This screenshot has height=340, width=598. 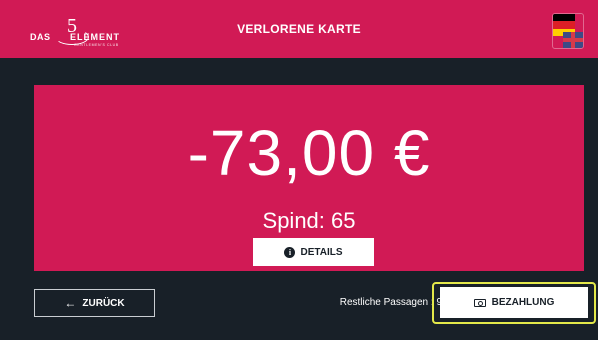 What do you see at coordinates (568, 31) in the screenshot?
I see `language-switch` at bounding box center [568, 31].